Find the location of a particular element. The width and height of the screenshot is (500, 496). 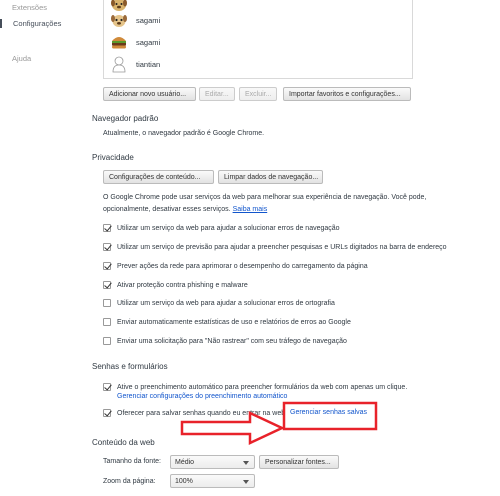

font-size-select: Médio is located at coordinates (212, 462).